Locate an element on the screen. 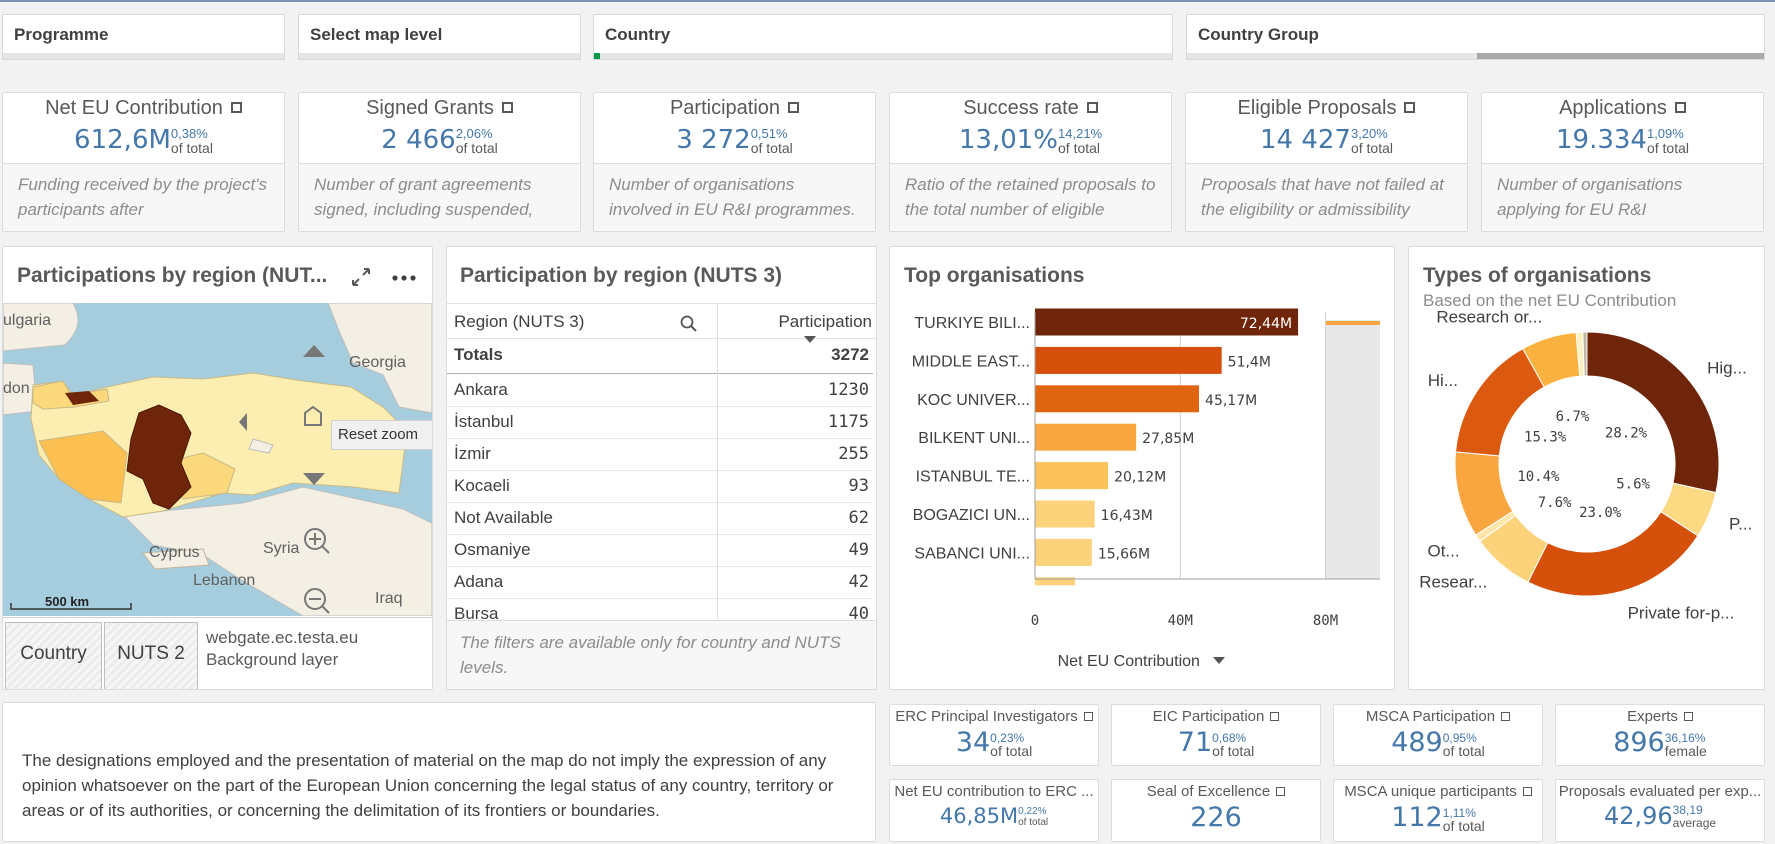  kpi-seal-of-excellence: Seal of Excellence 226 is located at coordinates (1216, 810).